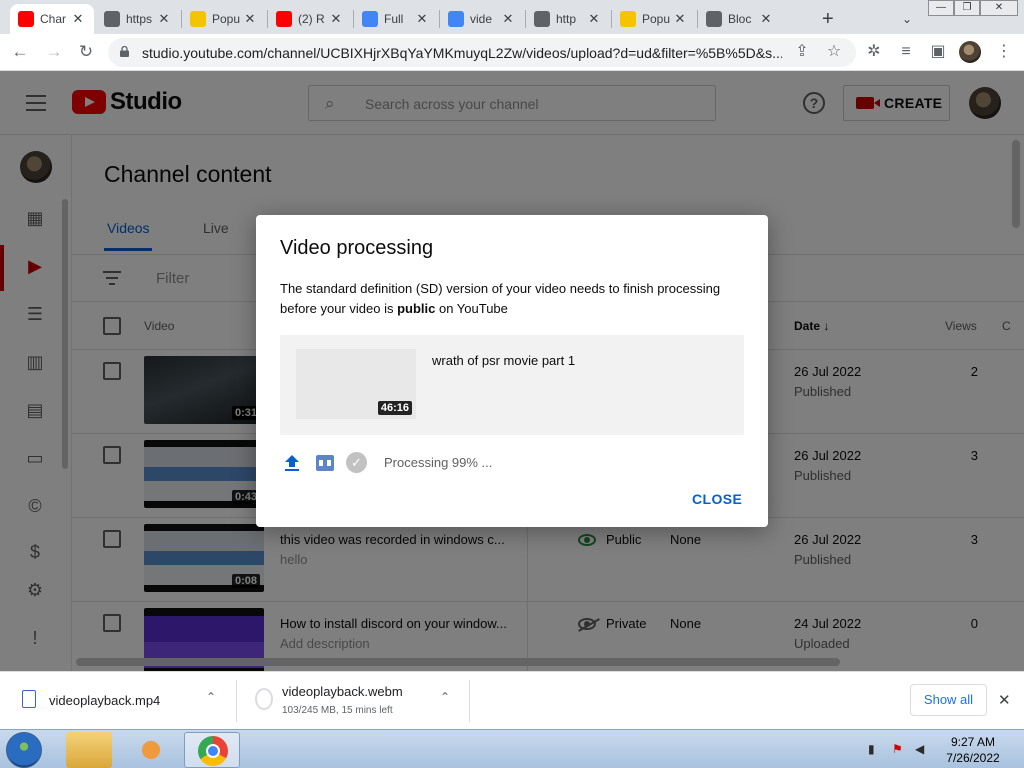 The image size is (1024, 768). I want to click on video-card: 46:16 wrath of psr movie part 1, so click(512, 385).